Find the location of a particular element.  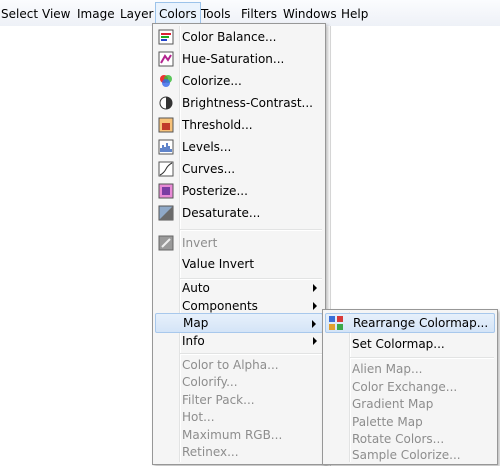

menu-view: View is located at coordinates (56, 14).